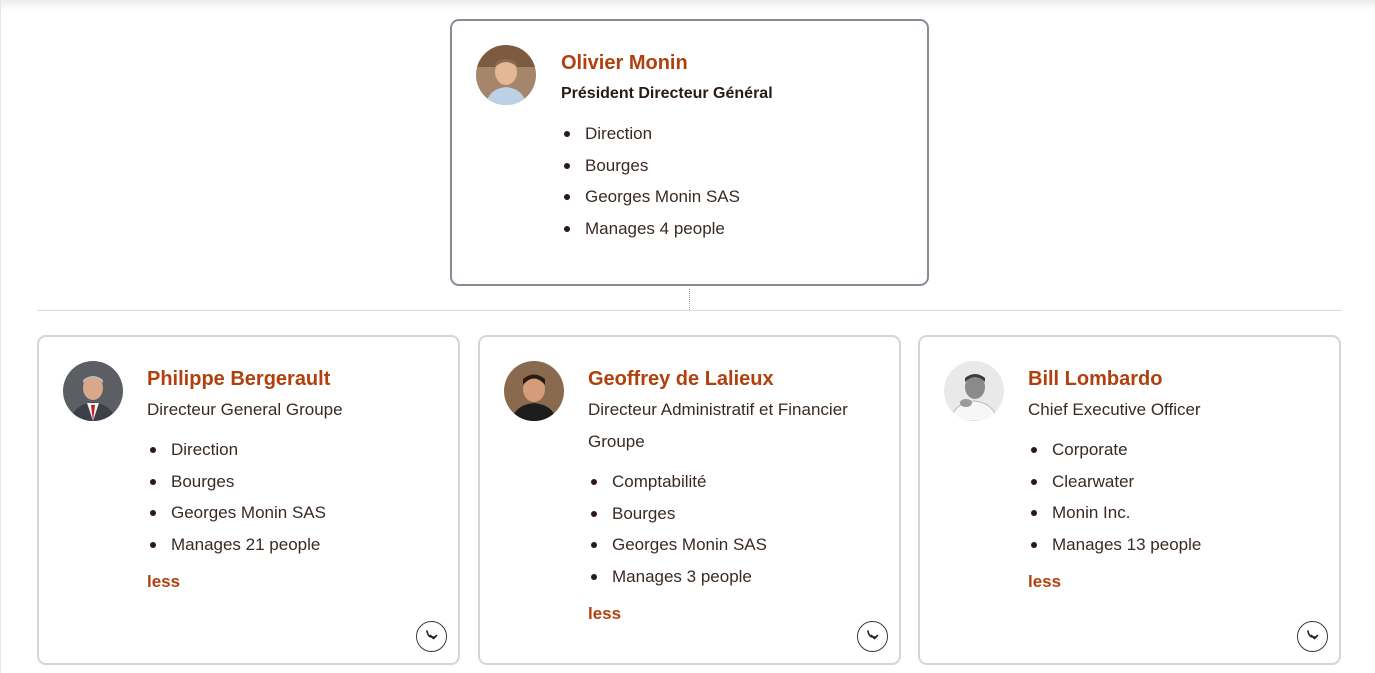  Describe the element at coordinates (733, 577) in the screenshot. I see `fact-manages: Manages 3 people` at that location.